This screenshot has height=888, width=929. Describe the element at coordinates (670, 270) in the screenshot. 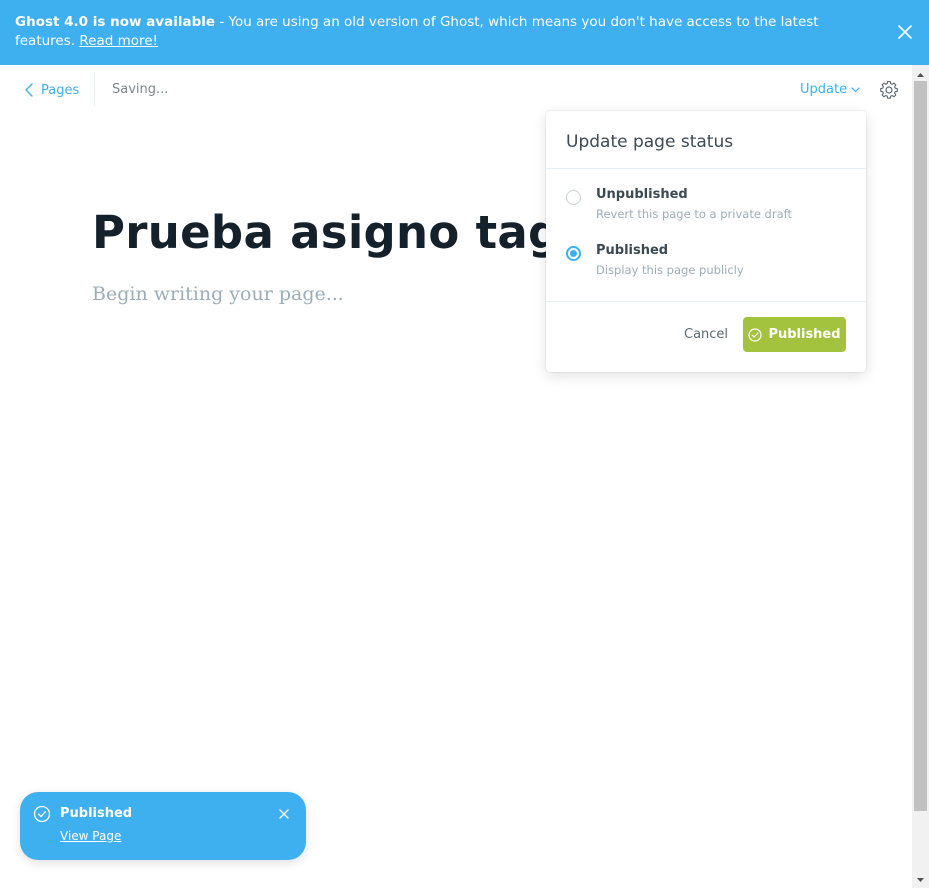

I see `option-description: Display this page publicly` at that location.